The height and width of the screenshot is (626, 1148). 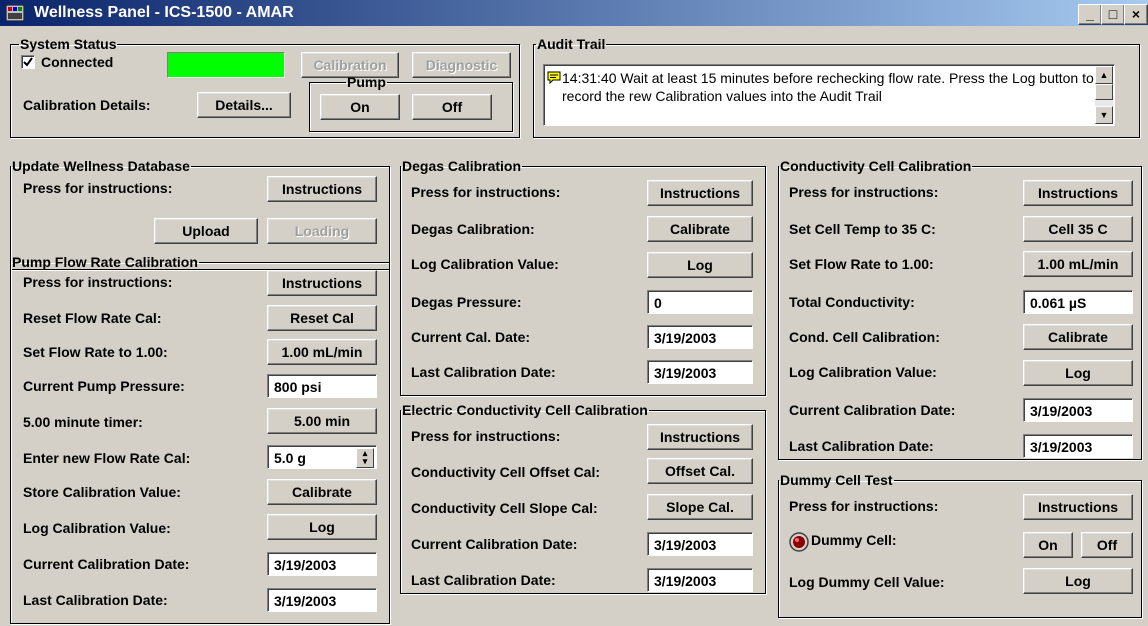 I want to click on pump-flow-legend: Pump Flow Rate Calibration, so click(x=105, y=262).